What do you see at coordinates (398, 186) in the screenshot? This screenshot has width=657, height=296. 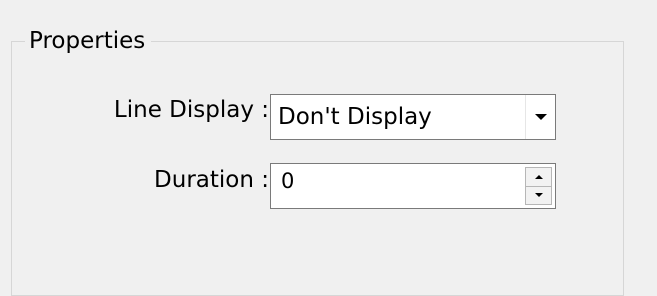 I see `duration-input: 0` at bounding box center [398, 186].